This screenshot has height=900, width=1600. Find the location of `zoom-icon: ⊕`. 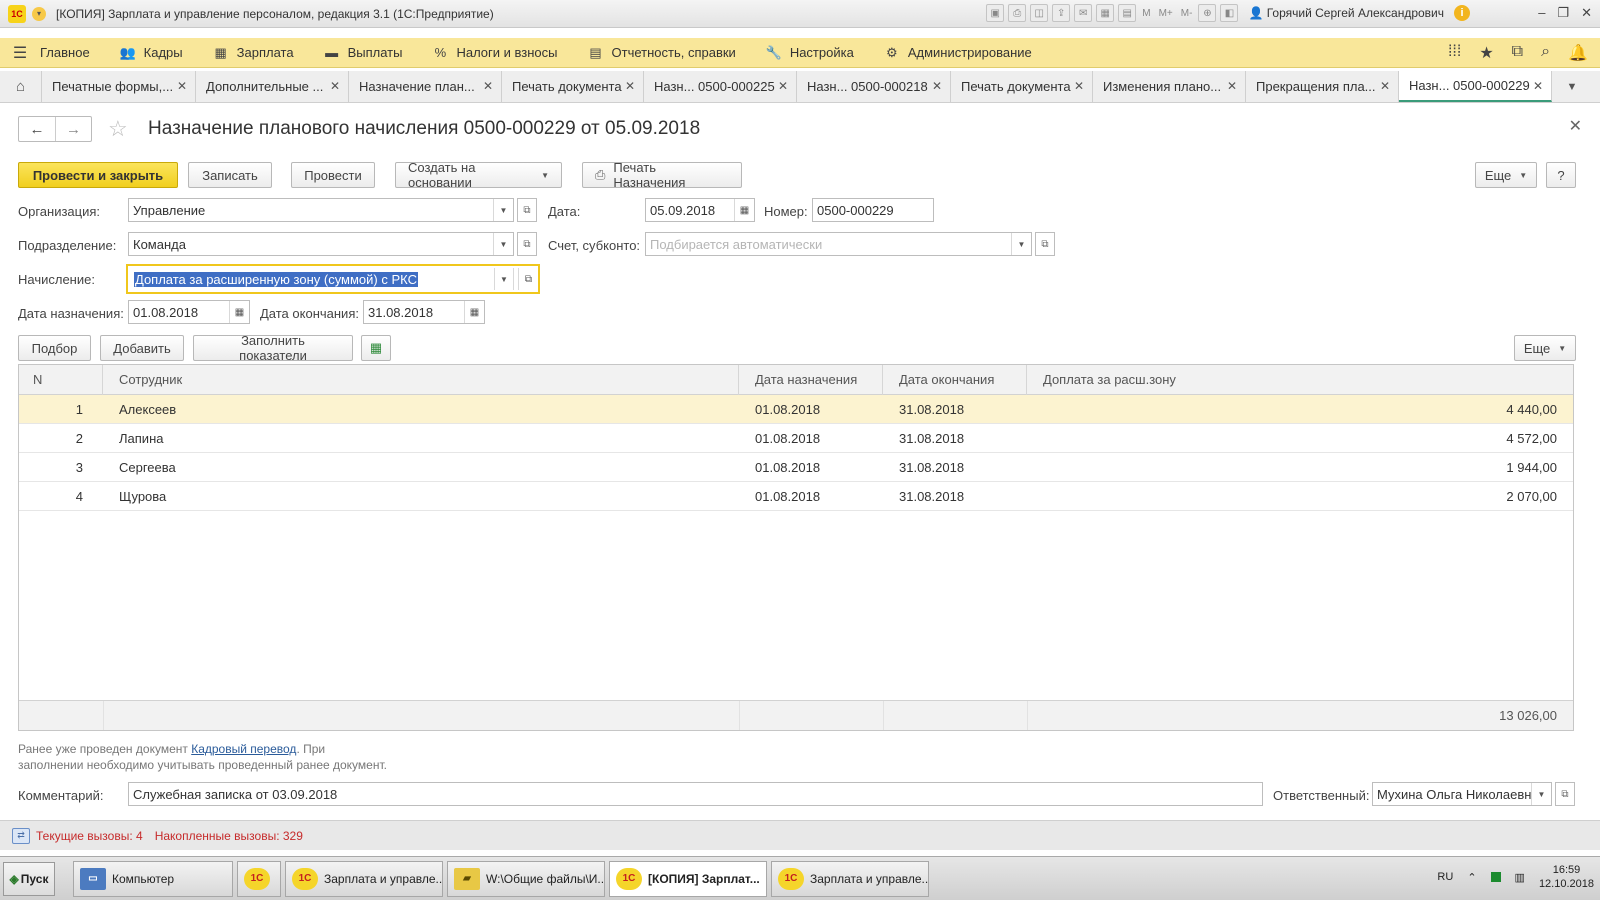

zoom-icon: ⊕ is located at coordinates (1207, 13).